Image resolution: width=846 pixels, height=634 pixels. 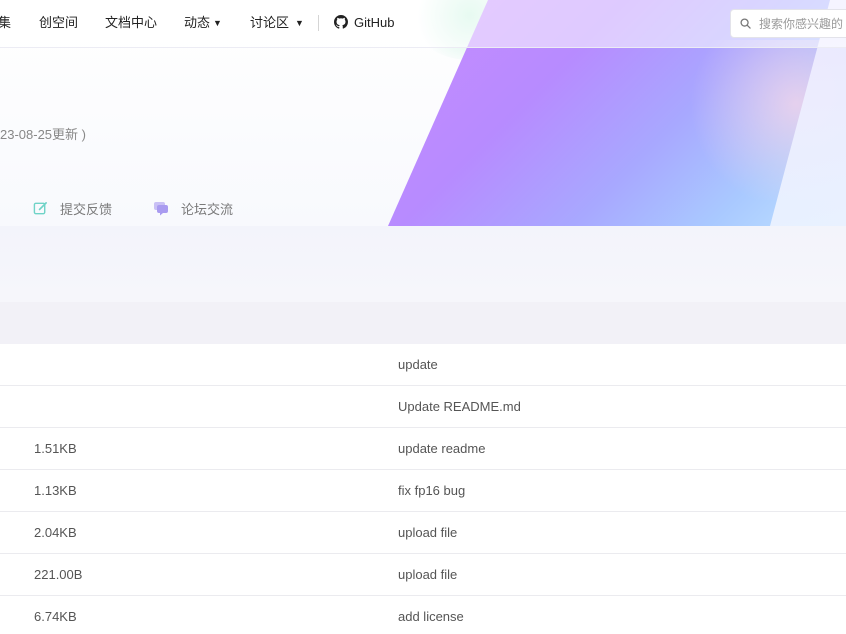 What do you see at coordinates (431, 490) in the screenshot?
I see `commit-message: fix fp16 bug` at bounding box center [431, 490].